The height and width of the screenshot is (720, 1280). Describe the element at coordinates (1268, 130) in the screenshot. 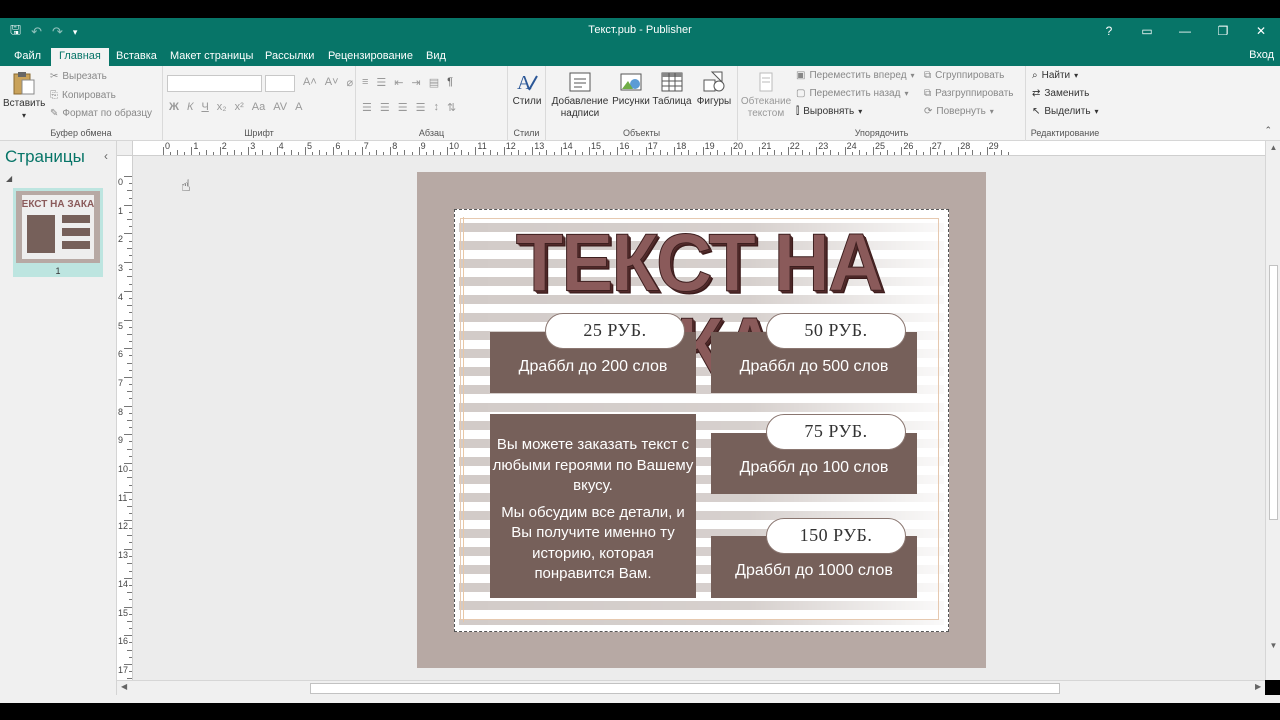

I see `collapse-ribbon-icon: ⌃` at that location.